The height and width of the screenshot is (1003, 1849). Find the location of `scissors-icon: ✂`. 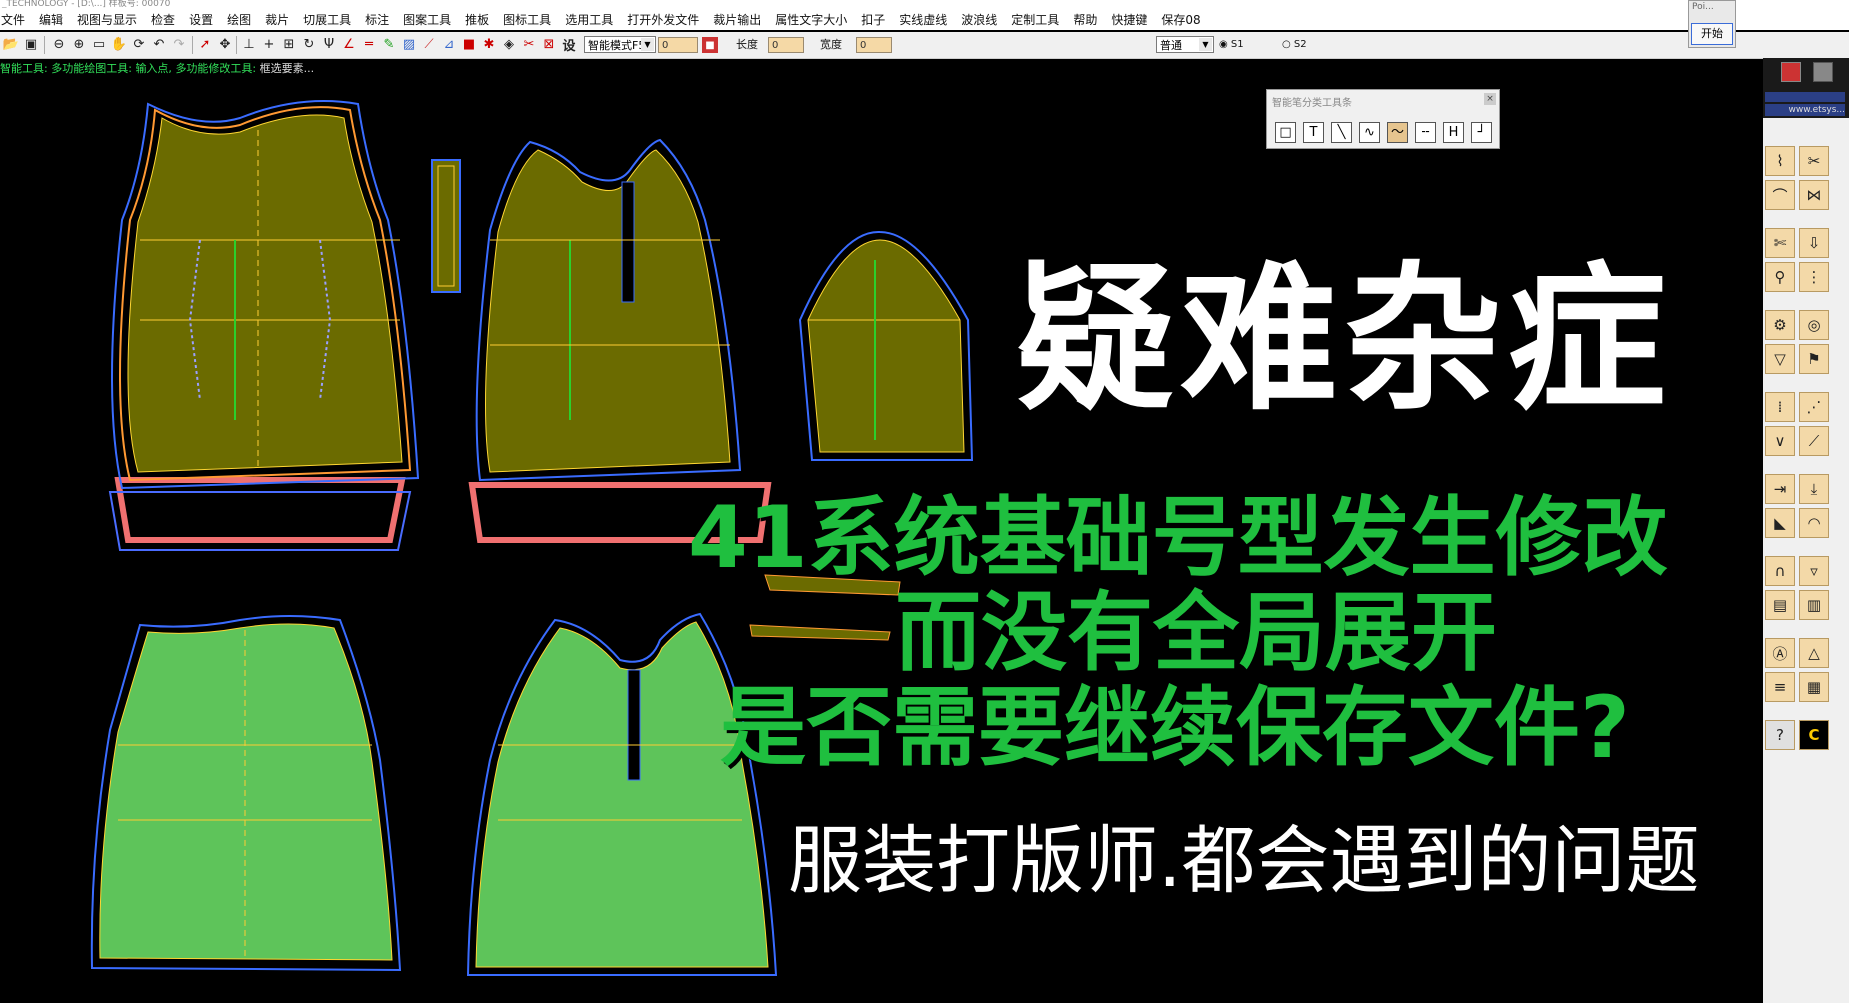

scissors-icon: ✂ is located at coordinates (1814, 161).